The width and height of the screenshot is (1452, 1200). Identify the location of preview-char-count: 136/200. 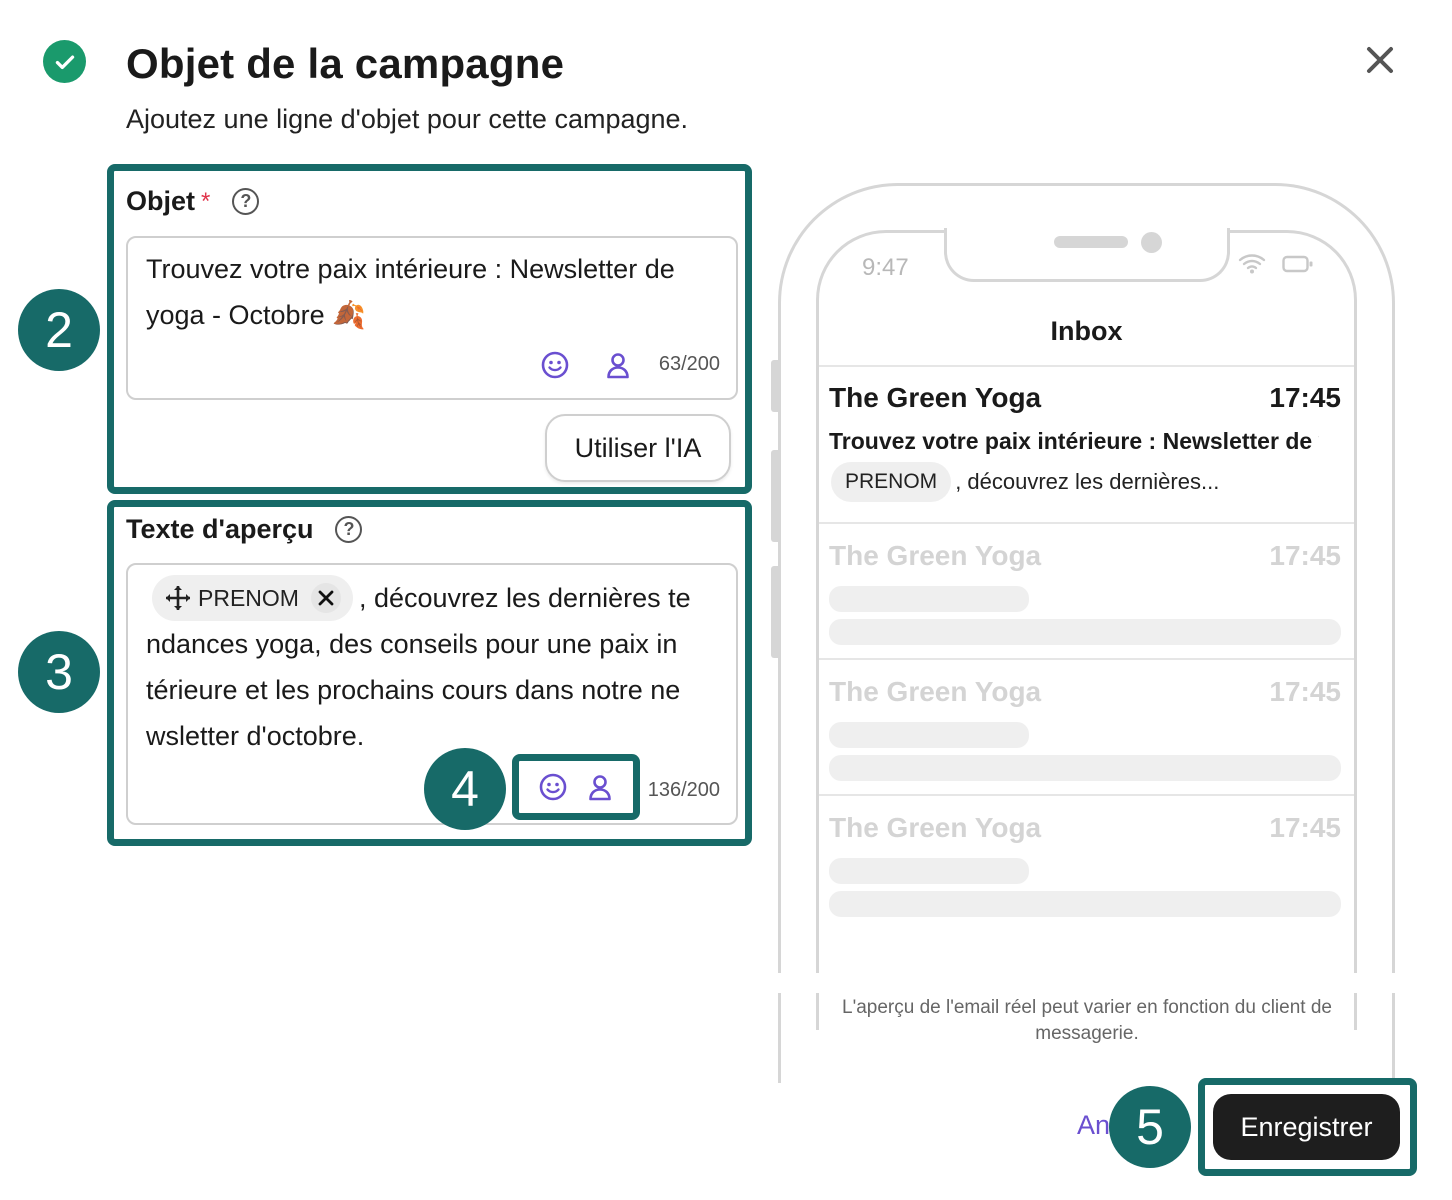
(683, 790).